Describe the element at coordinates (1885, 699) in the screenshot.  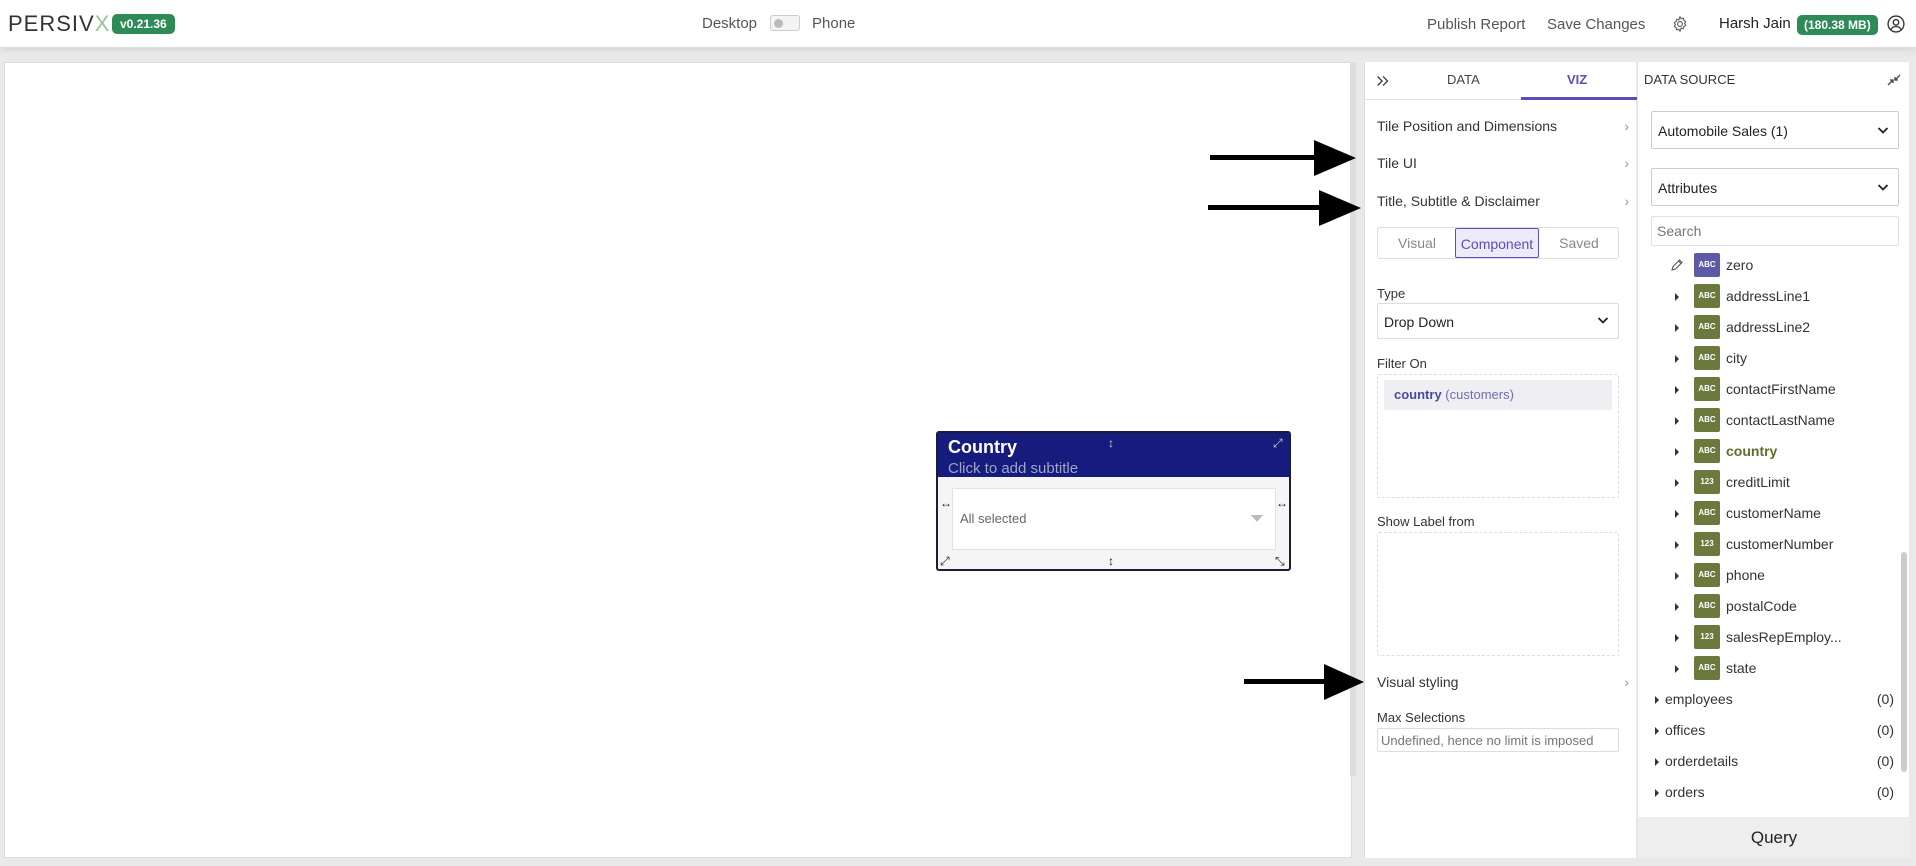
I see `table-count: (0)` at that location.